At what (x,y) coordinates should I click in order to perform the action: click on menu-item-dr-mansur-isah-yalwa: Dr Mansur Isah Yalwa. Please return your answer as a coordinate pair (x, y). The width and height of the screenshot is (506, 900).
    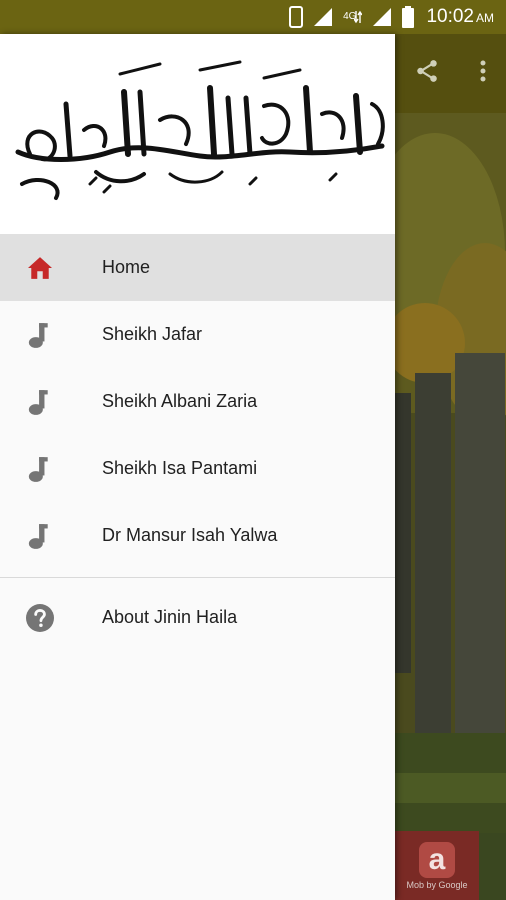
    Looking at the image, I should click on (197, 535).